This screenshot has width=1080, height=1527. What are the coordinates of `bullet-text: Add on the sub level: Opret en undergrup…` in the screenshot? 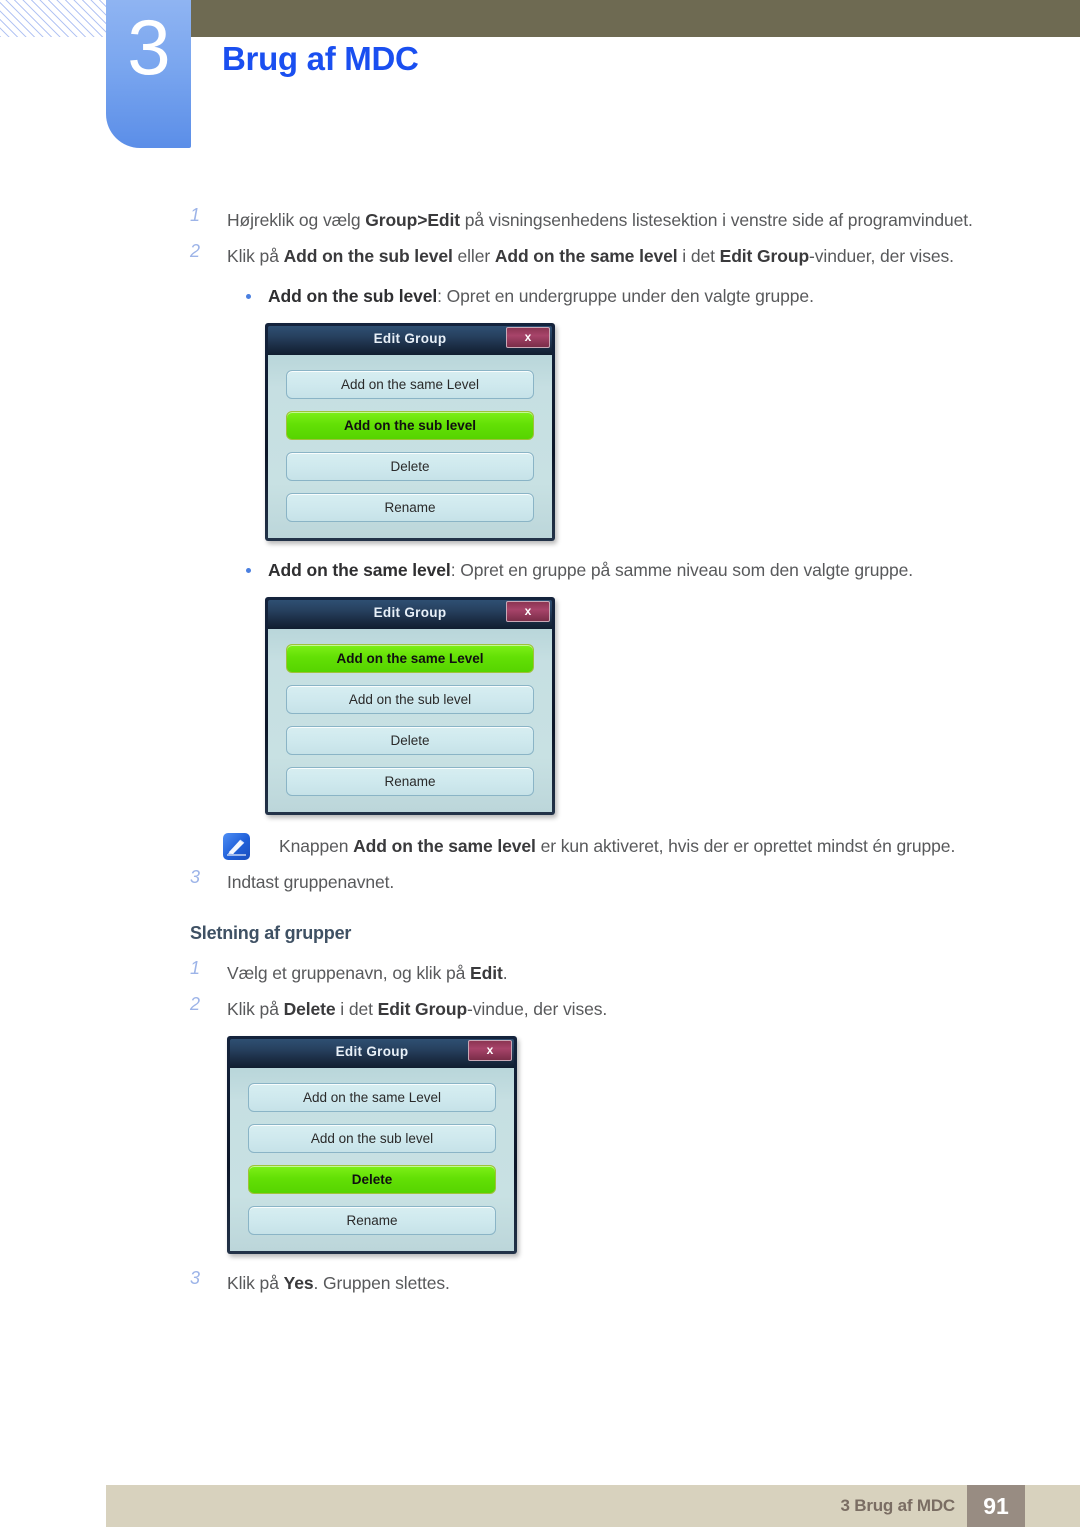 It's located at (541, 296).